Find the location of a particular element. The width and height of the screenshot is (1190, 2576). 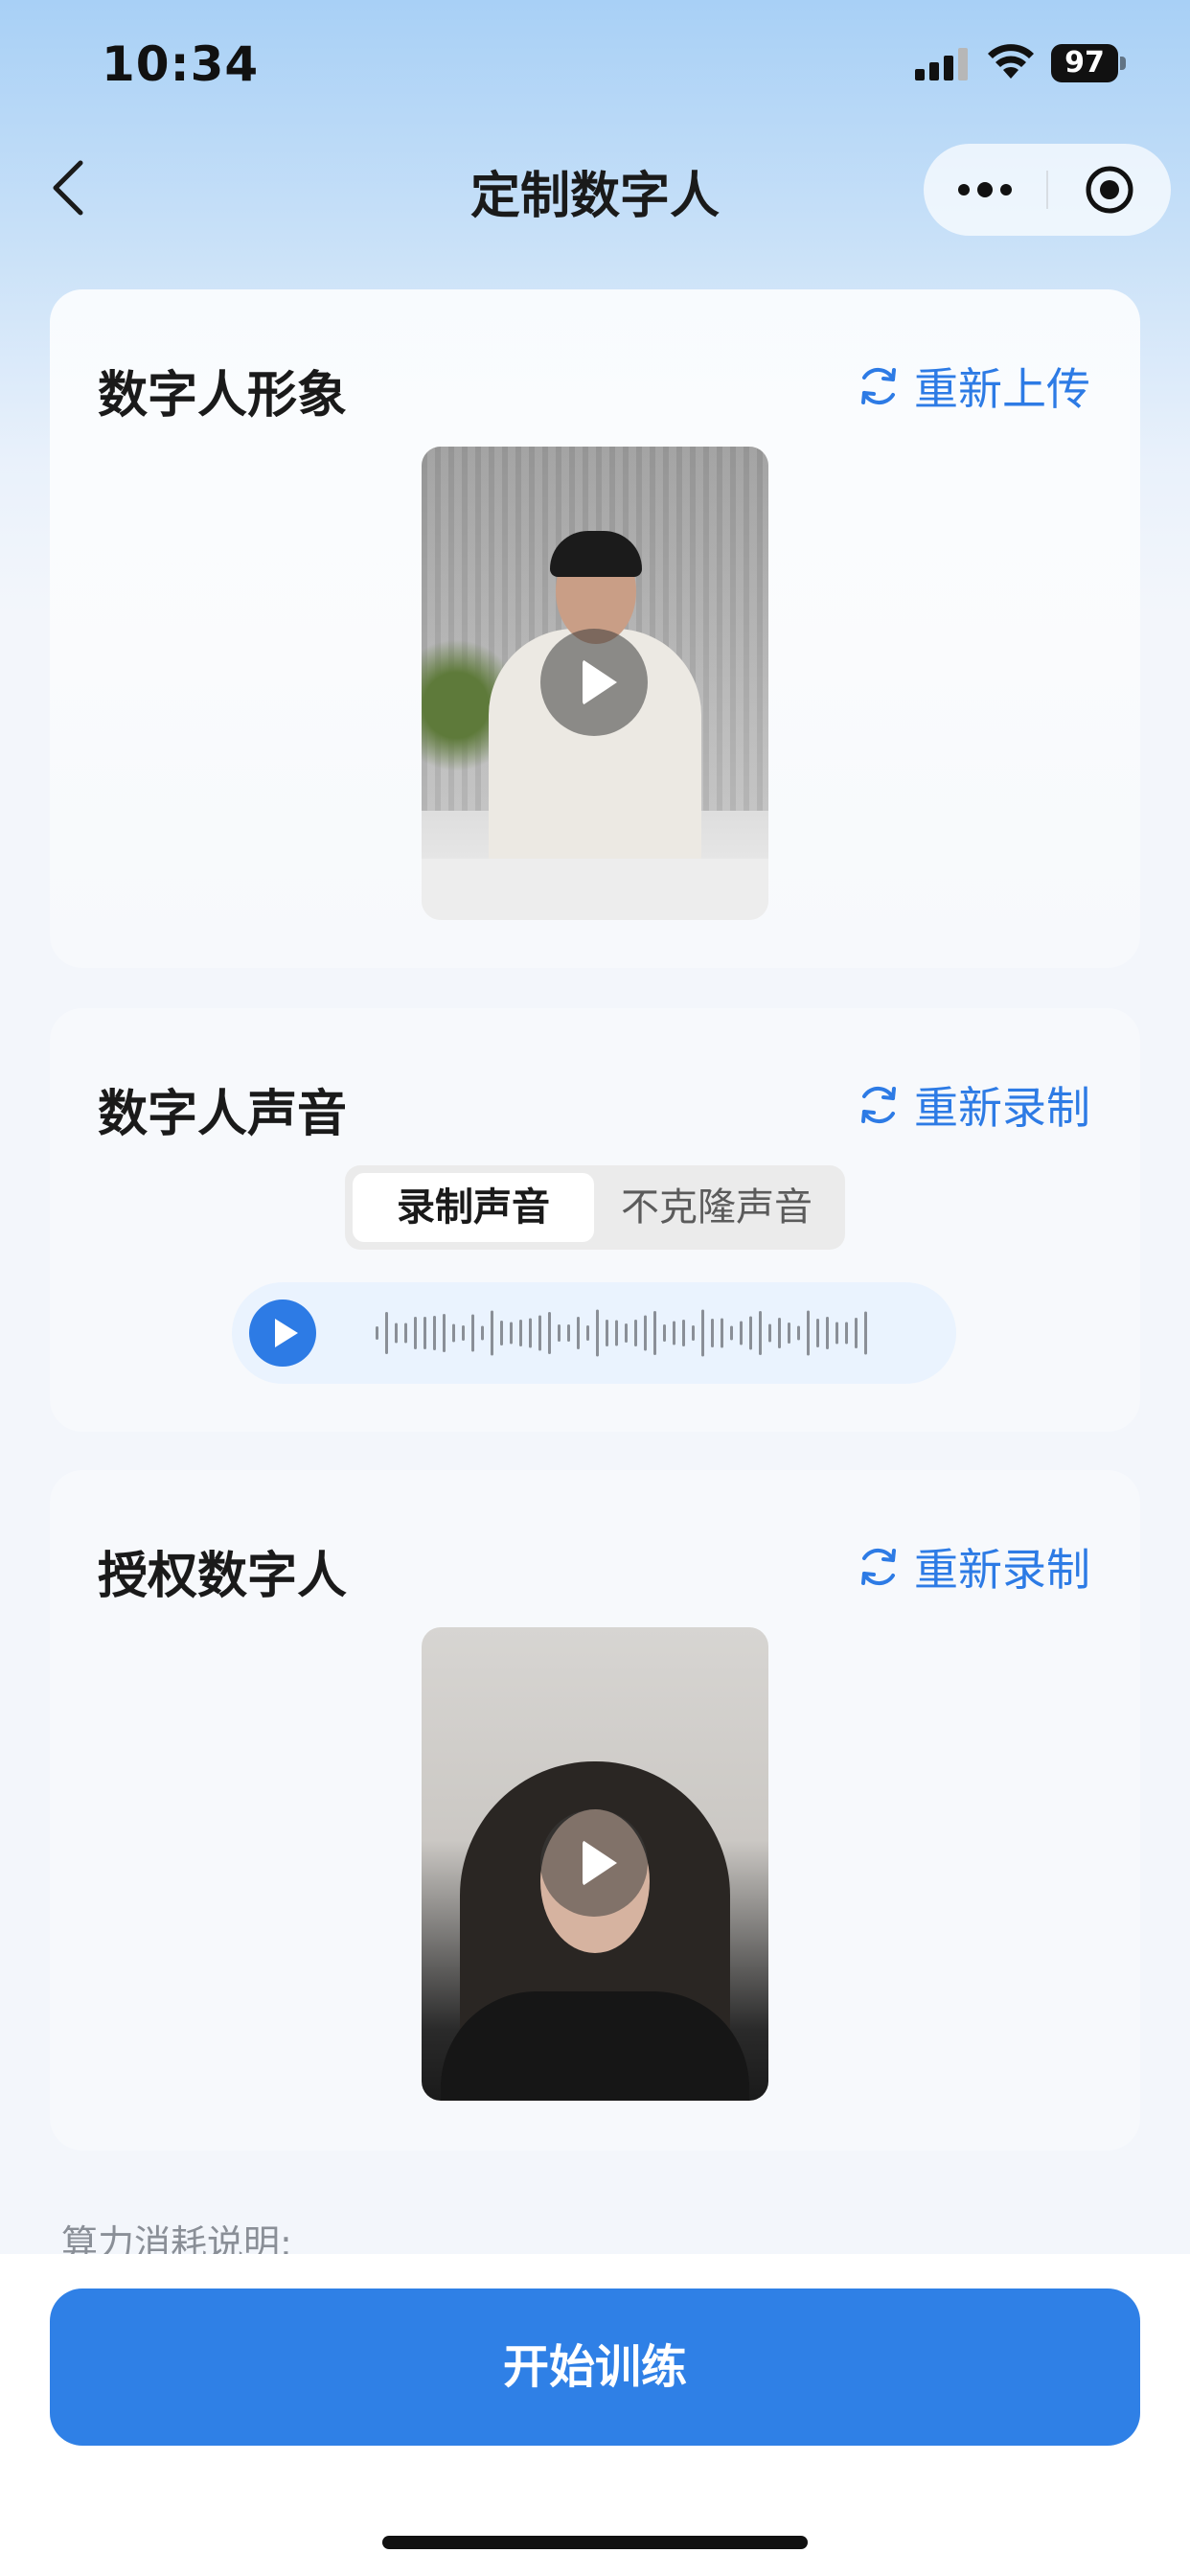

status-time: 10:34 is located at coordinates (181, 64).